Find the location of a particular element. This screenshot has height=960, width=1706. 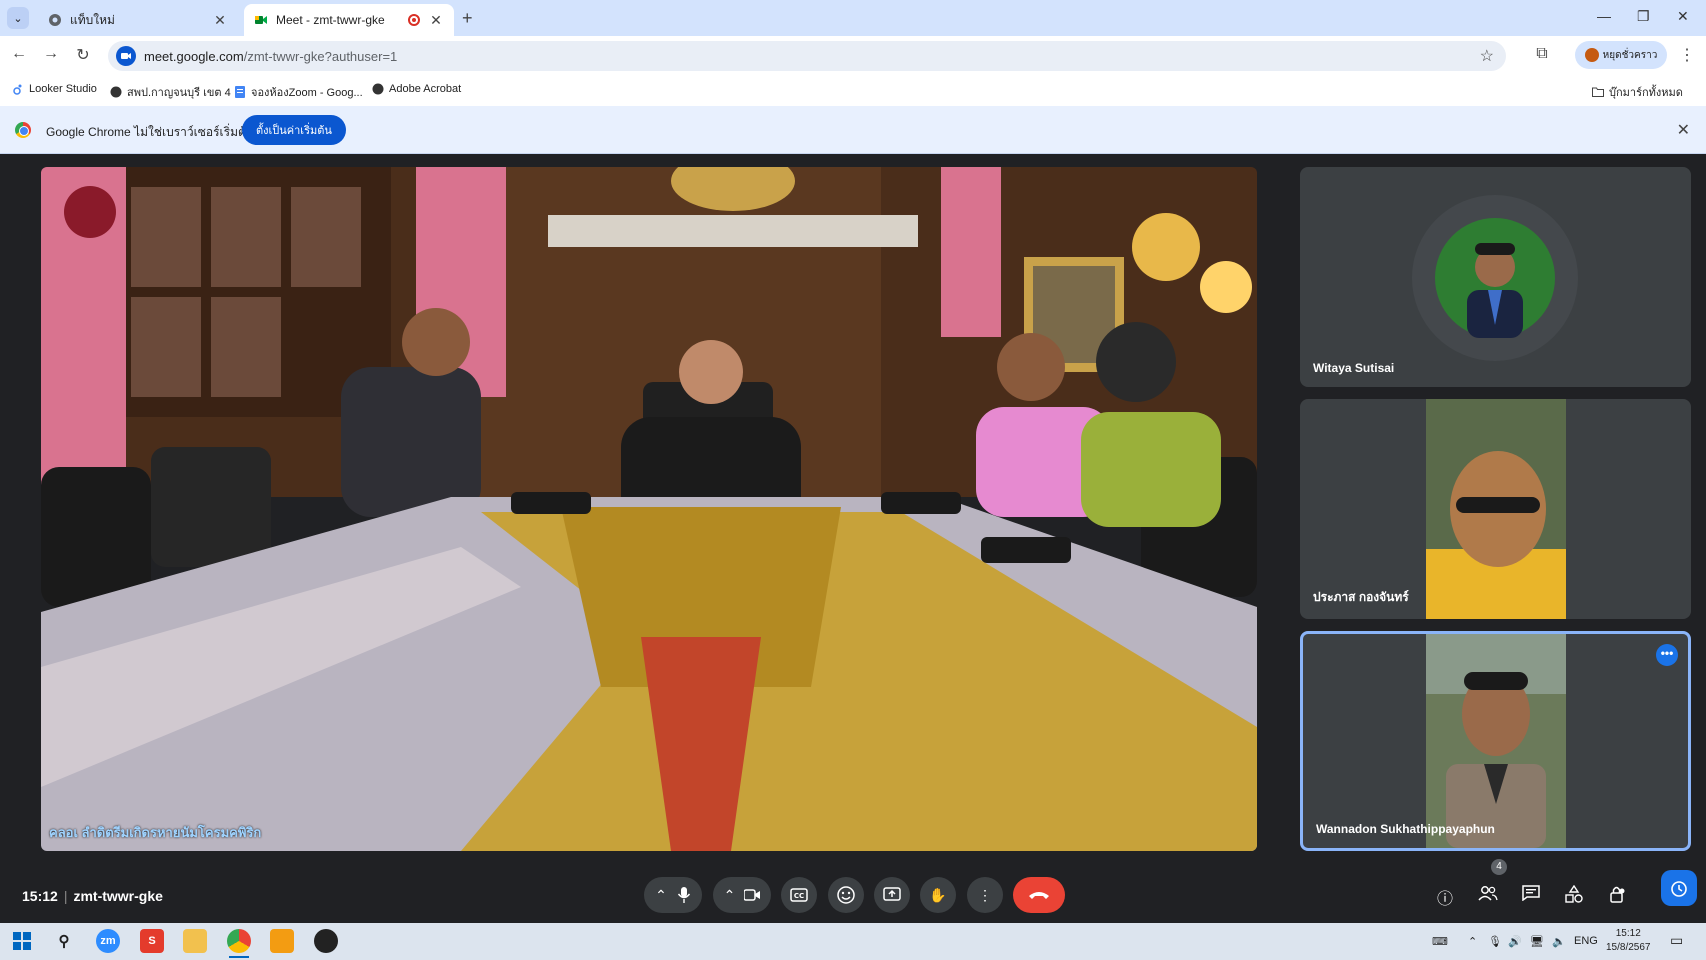

meeting-details-icon: ⓘ is located at coordinates (1445, 897).